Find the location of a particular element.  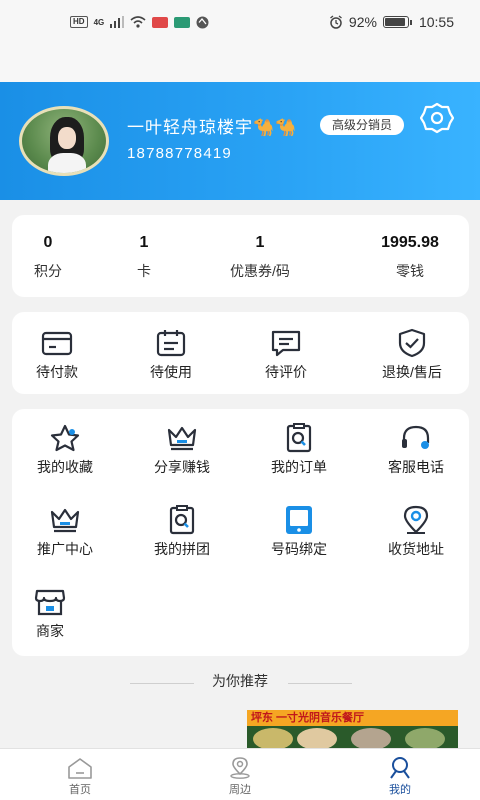

username: 一叶轻舟琼楼宇🐪🐪 is located at coordinates (212, 127).